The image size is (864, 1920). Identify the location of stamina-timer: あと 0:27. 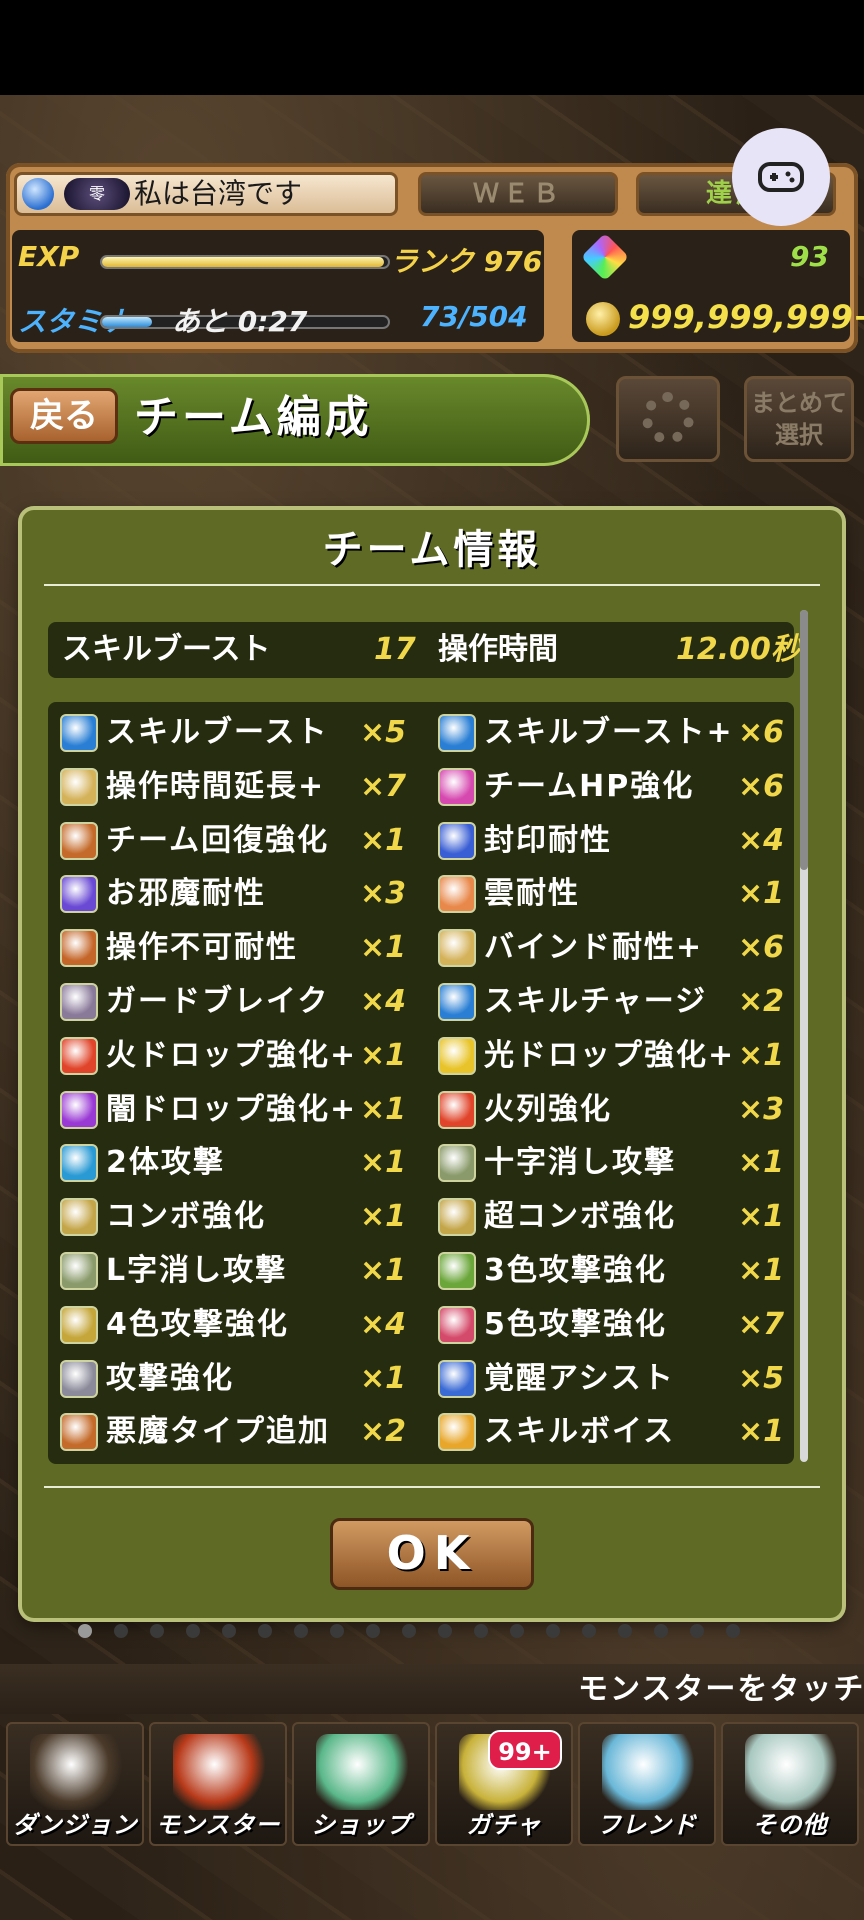
(240, 321).